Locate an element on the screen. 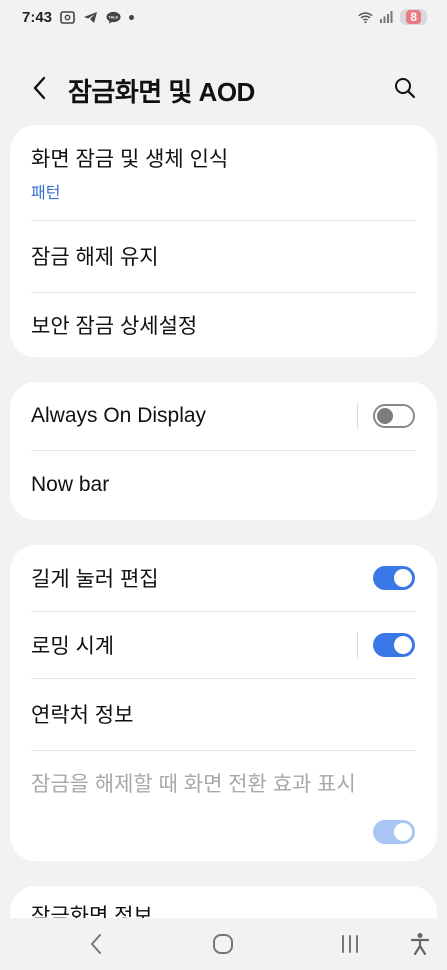  back-button is located at coordinates (40, 88).